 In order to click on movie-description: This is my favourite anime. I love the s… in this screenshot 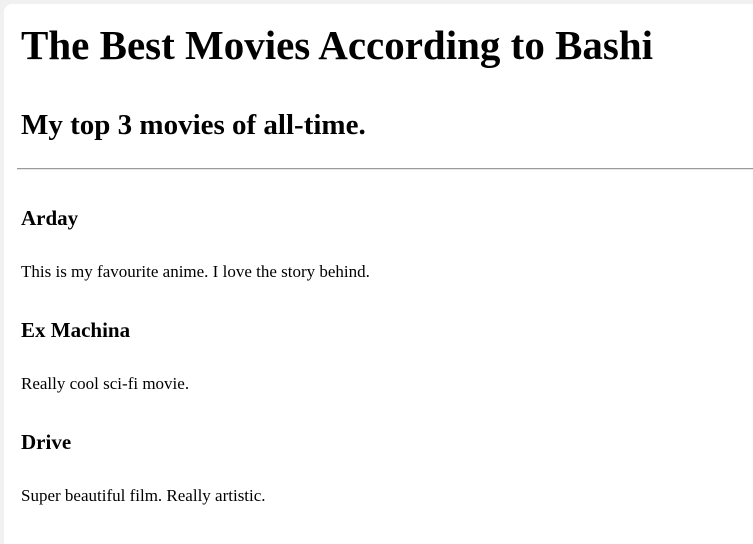, I will do `click(195, 271)`.